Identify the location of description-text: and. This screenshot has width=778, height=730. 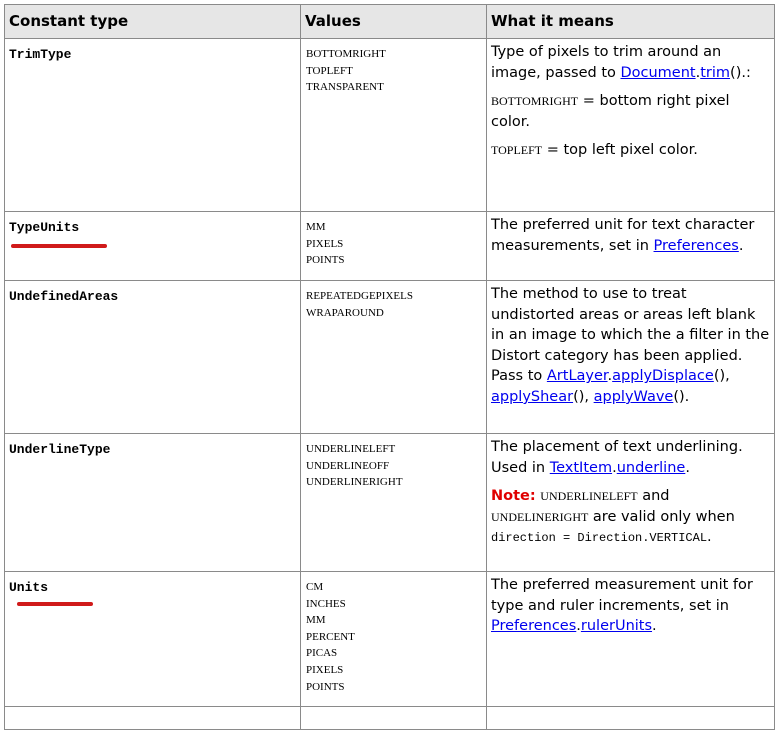
(653, 496).